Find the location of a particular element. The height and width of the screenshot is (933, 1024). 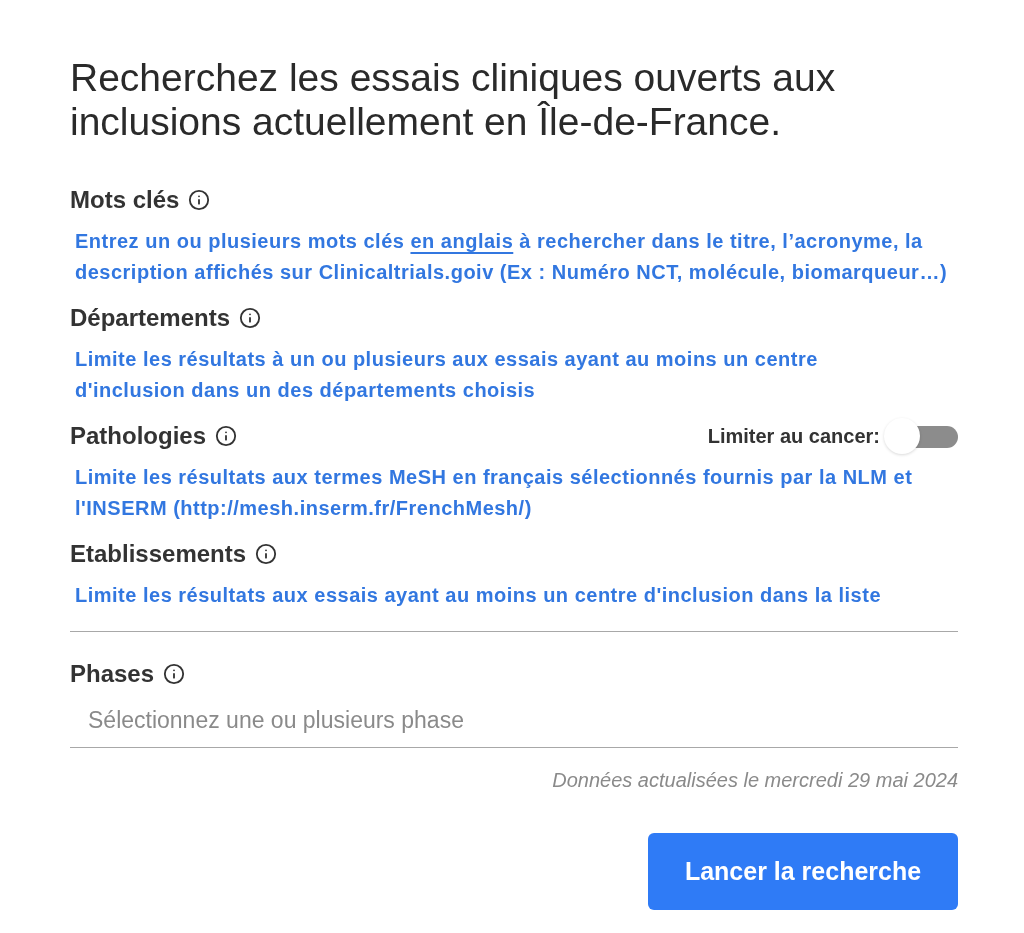

help-text: Limite les résultats aux termes MeSH en français sélectionnés fournis par la NLM et l'INSERM (http://mesh.inserm.fr/FrenchMesh/) is located at coordinates (494, 493).